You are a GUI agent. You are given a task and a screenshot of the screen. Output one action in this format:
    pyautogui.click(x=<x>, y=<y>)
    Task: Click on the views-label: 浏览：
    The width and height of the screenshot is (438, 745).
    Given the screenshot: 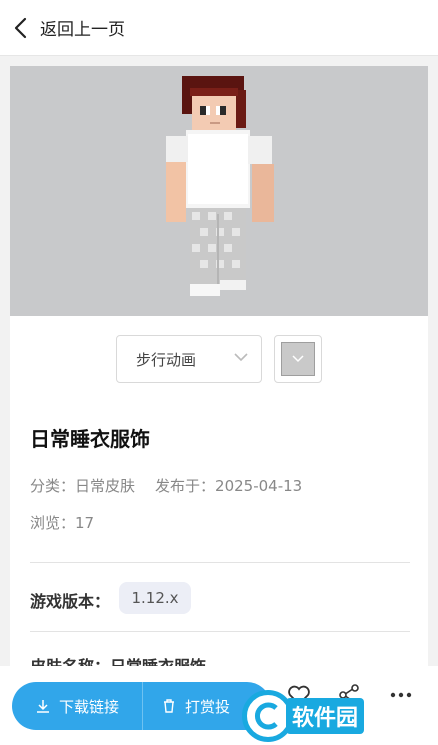 What is the action you would take?
    pyautogui.click(x=53, y=523)
    